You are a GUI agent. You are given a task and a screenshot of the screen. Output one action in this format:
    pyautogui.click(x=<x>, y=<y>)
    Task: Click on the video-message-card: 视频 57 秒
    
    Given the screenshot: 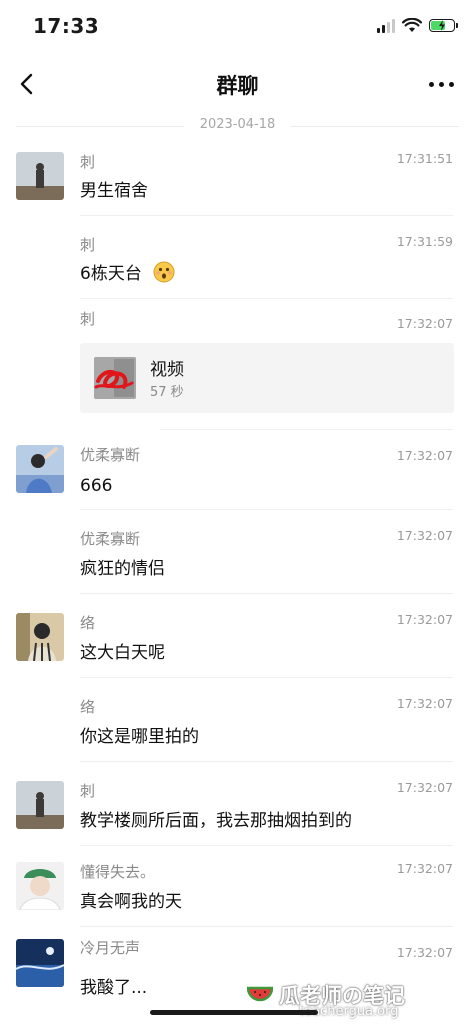 What is the action you would take?
    pyautogui.click(x=267, y=378)
    